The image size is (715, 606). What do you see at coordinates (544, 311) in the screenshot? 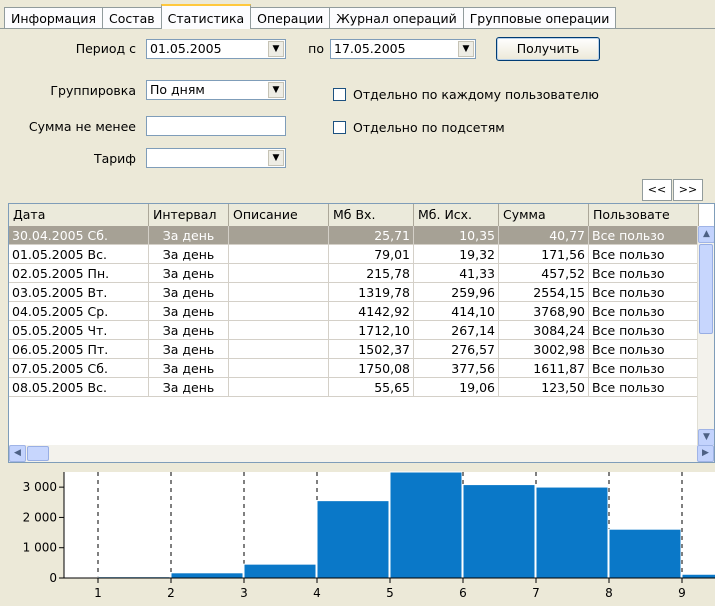
I see `table-cell: 3768,90` at bounding box center [544, 311].